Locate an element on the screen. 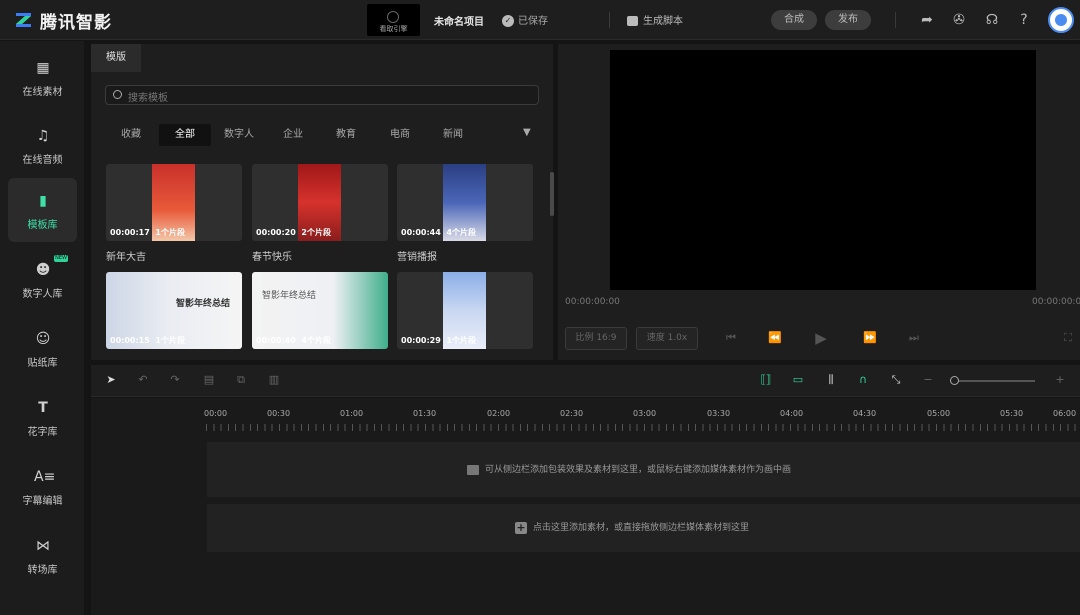 Image resolution: width=1080 pixels, height=615 pixels. project-thumbnail: 看取引擎 is located at coordinates (393, 20).